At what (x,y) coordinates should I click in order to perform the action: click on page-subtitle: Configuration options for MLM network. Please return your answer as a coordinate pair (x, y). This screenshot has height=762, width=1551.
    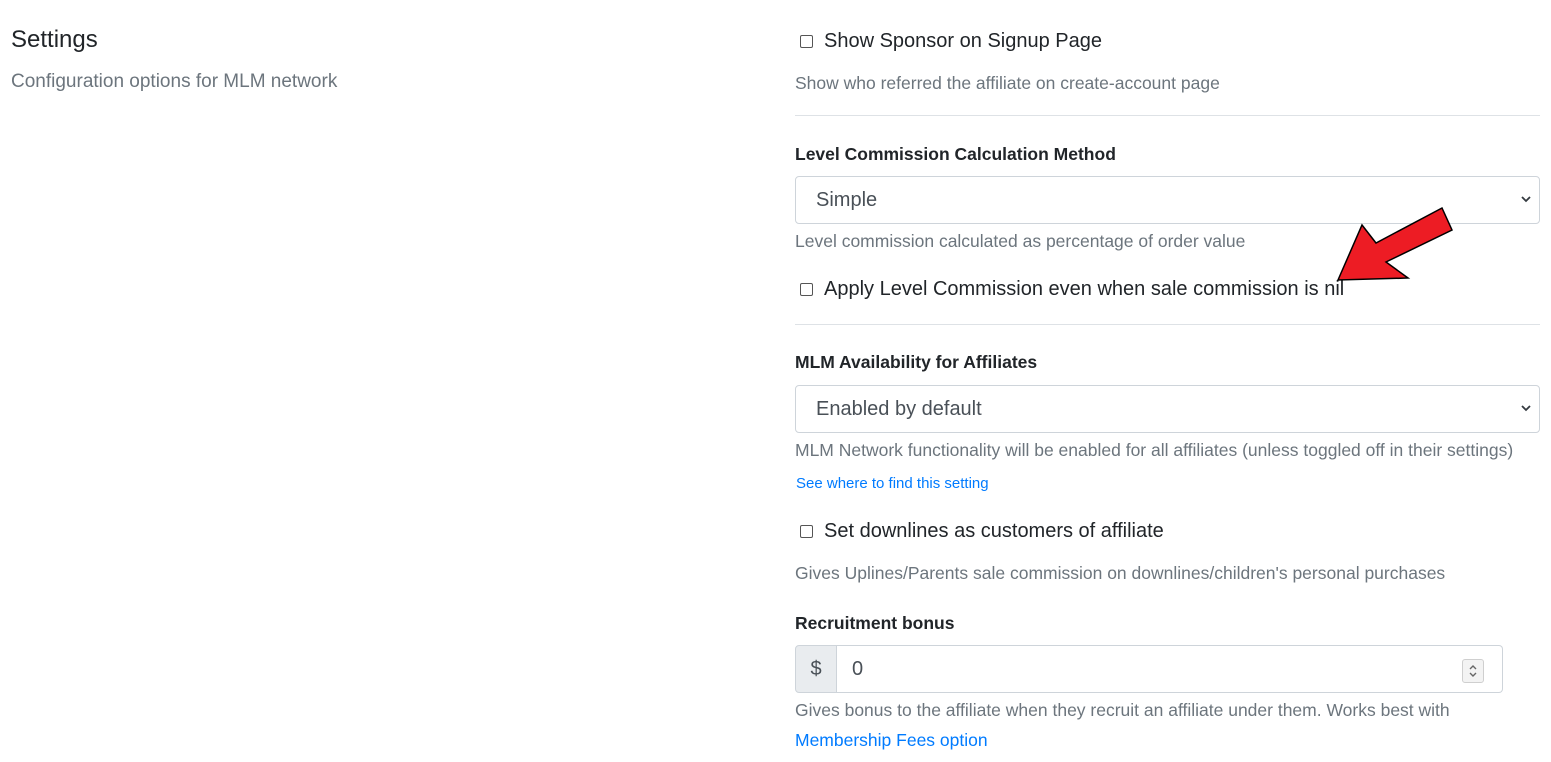
    Looking at the image, I should click on (174, 81).